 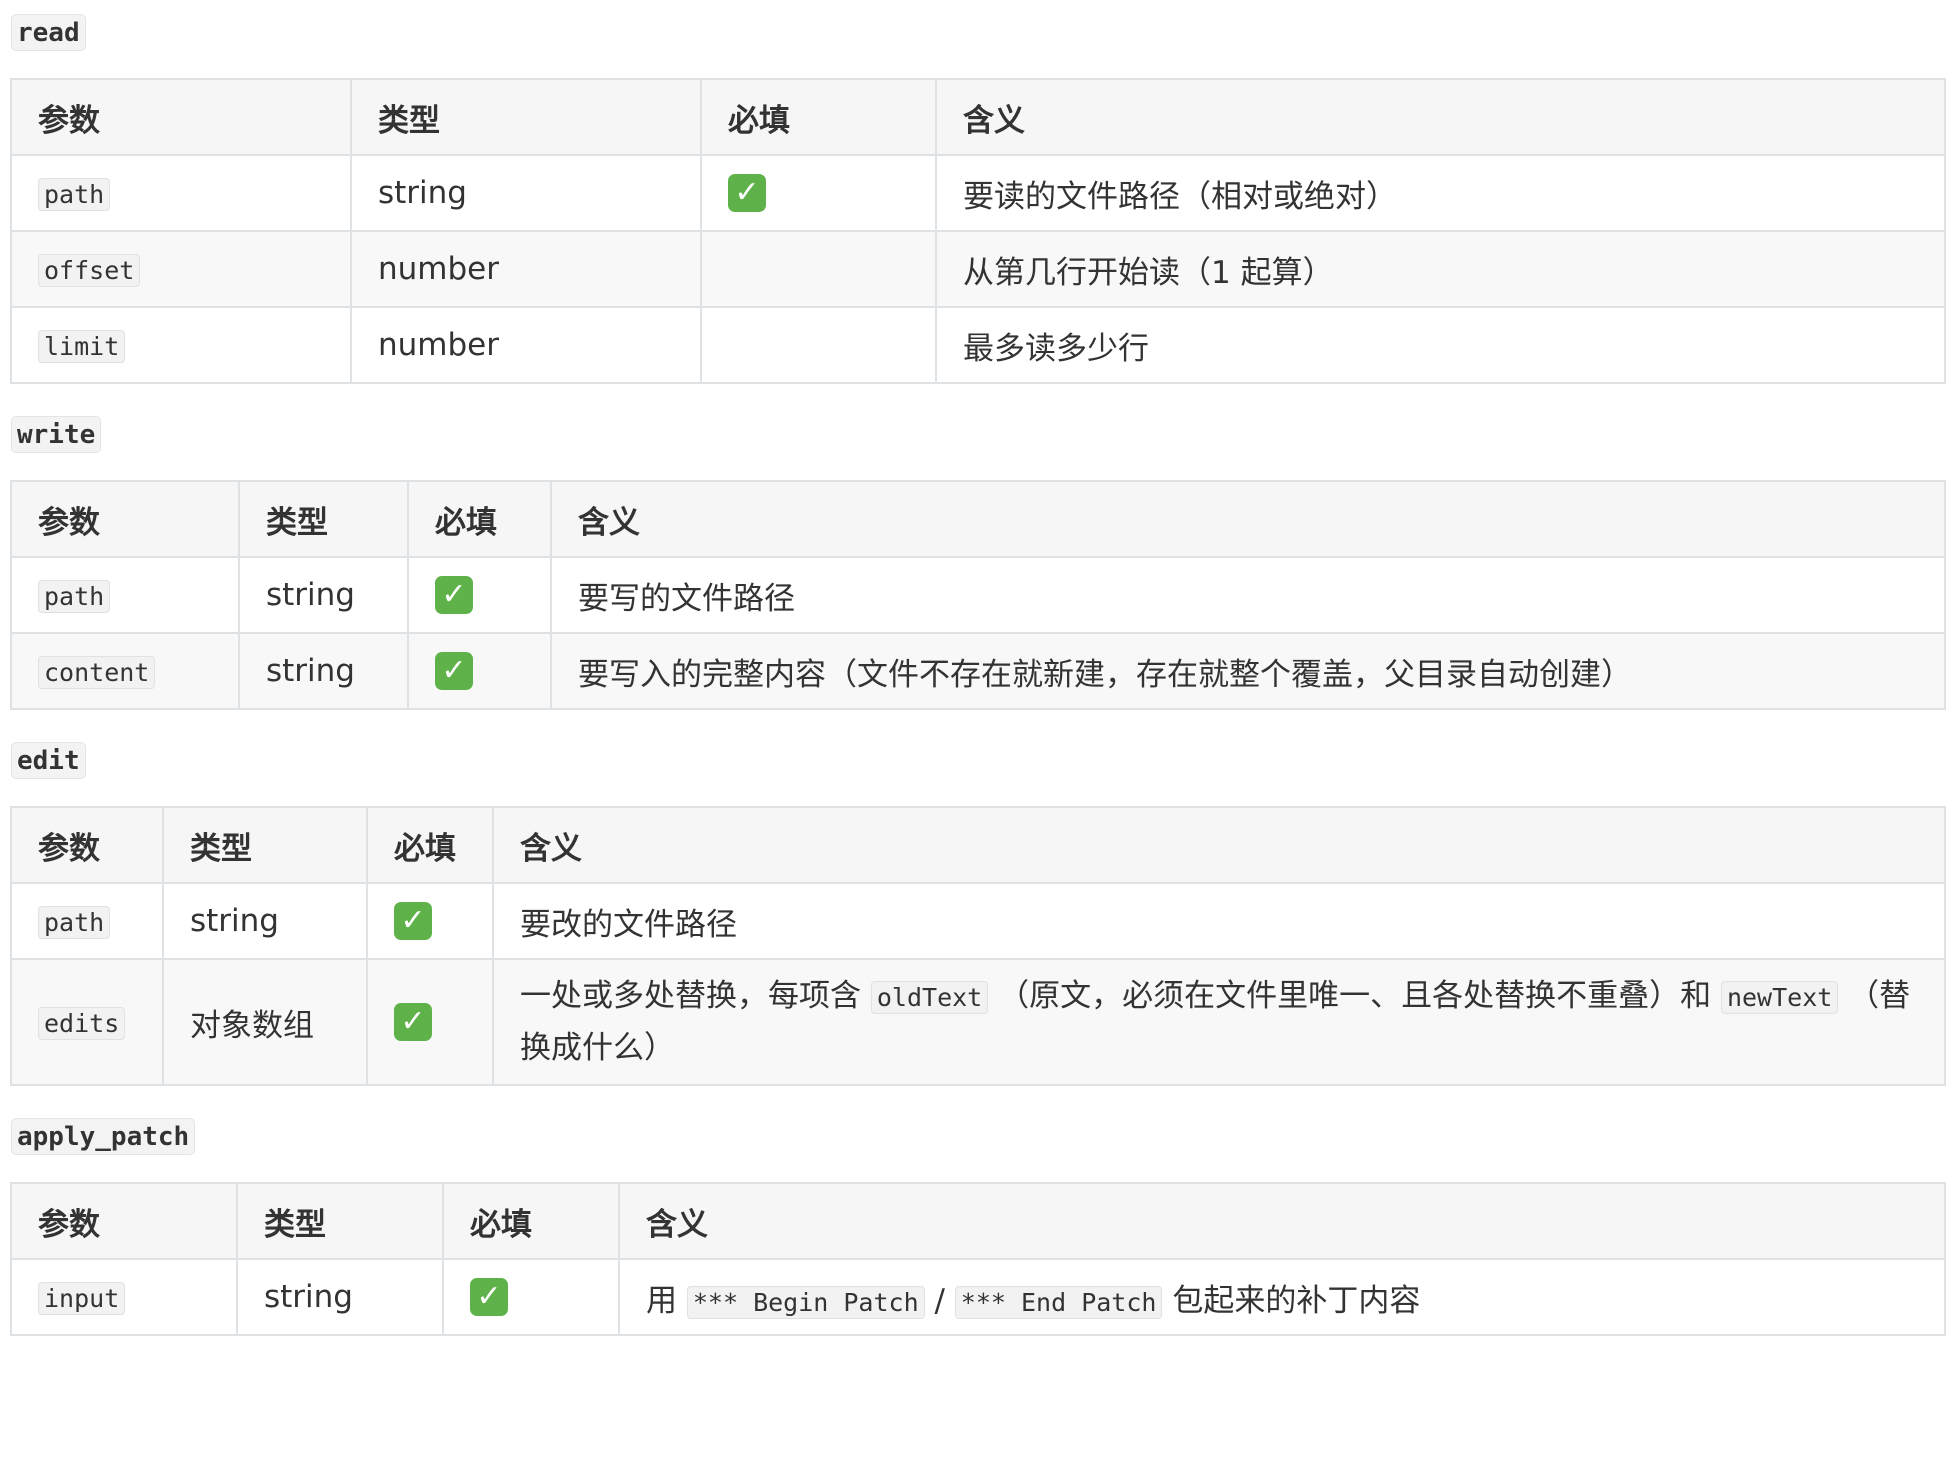 What do you see at coordinates (1354, 996) in the screenshot?
I see `desc-text: （原文，必须在文件里唯一、且各处替换不重叠）和` at bounding box center [1354, 996].